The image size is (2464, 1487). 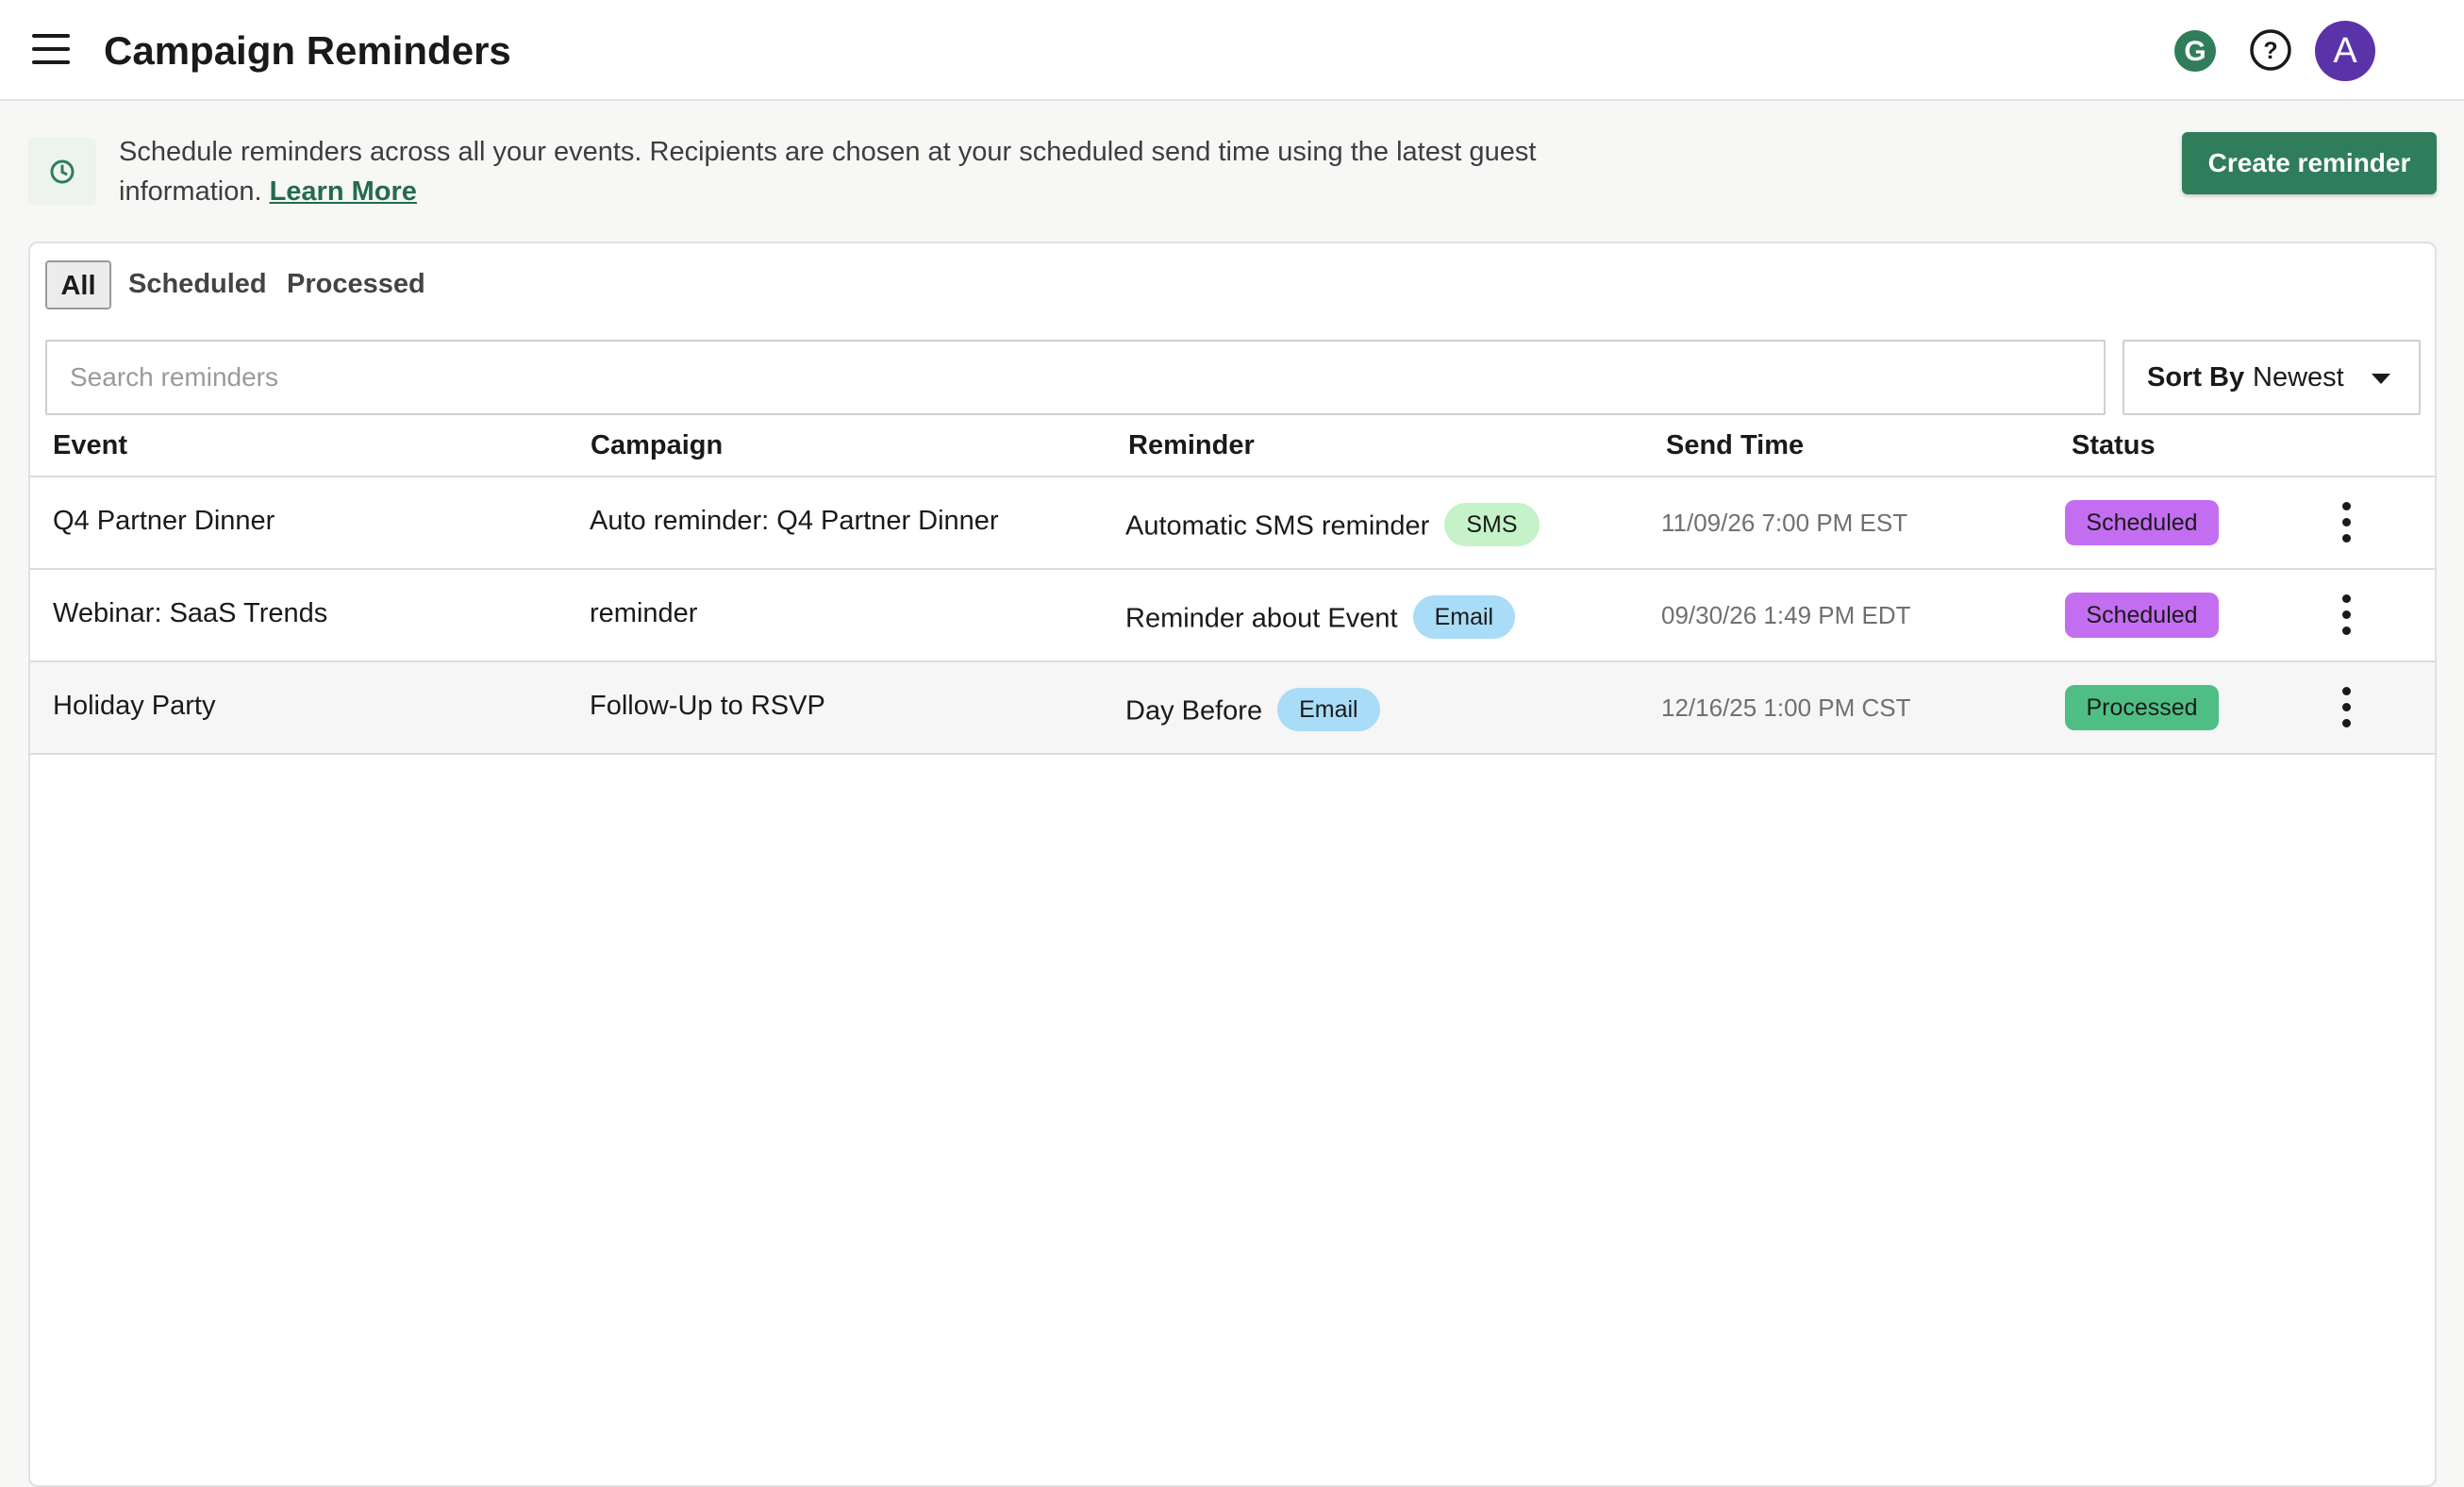 I want to click on event-cell: Holiday Party, so click(x=134, y=706).